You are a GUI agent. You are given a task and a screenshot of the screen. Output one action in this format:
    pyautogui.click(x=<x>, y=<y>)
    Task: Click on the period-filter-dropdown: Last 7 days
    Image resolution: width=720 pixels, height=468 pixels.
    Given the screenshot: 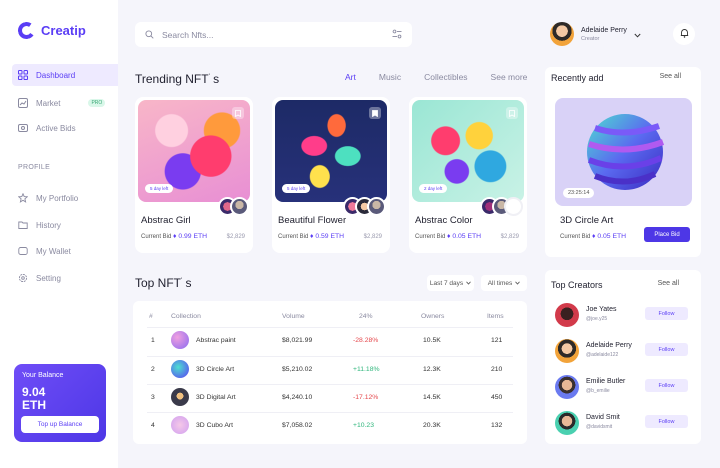 What is the action you would take?
    pyautogui.click(x=450, y=283)
    